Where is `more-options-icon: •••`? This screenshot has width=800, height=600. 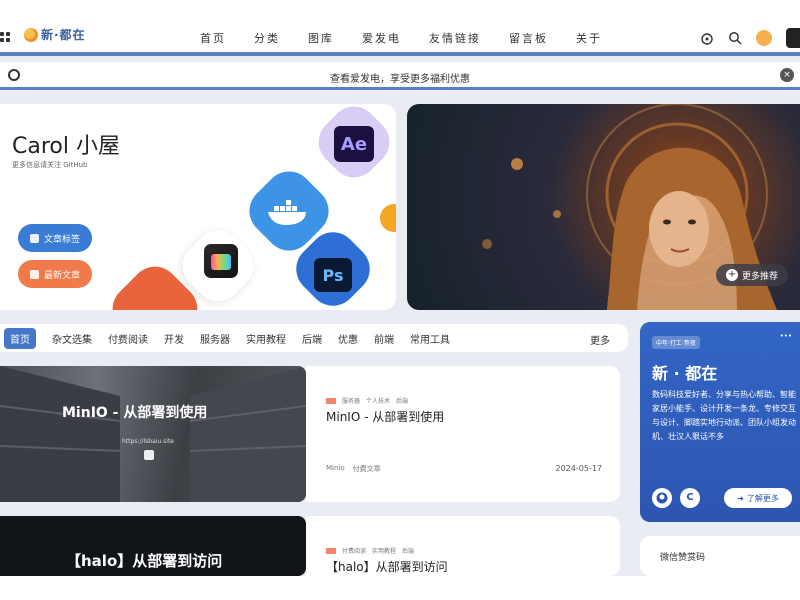 more-options-icon: ••• is located at coordinates (786, 336).